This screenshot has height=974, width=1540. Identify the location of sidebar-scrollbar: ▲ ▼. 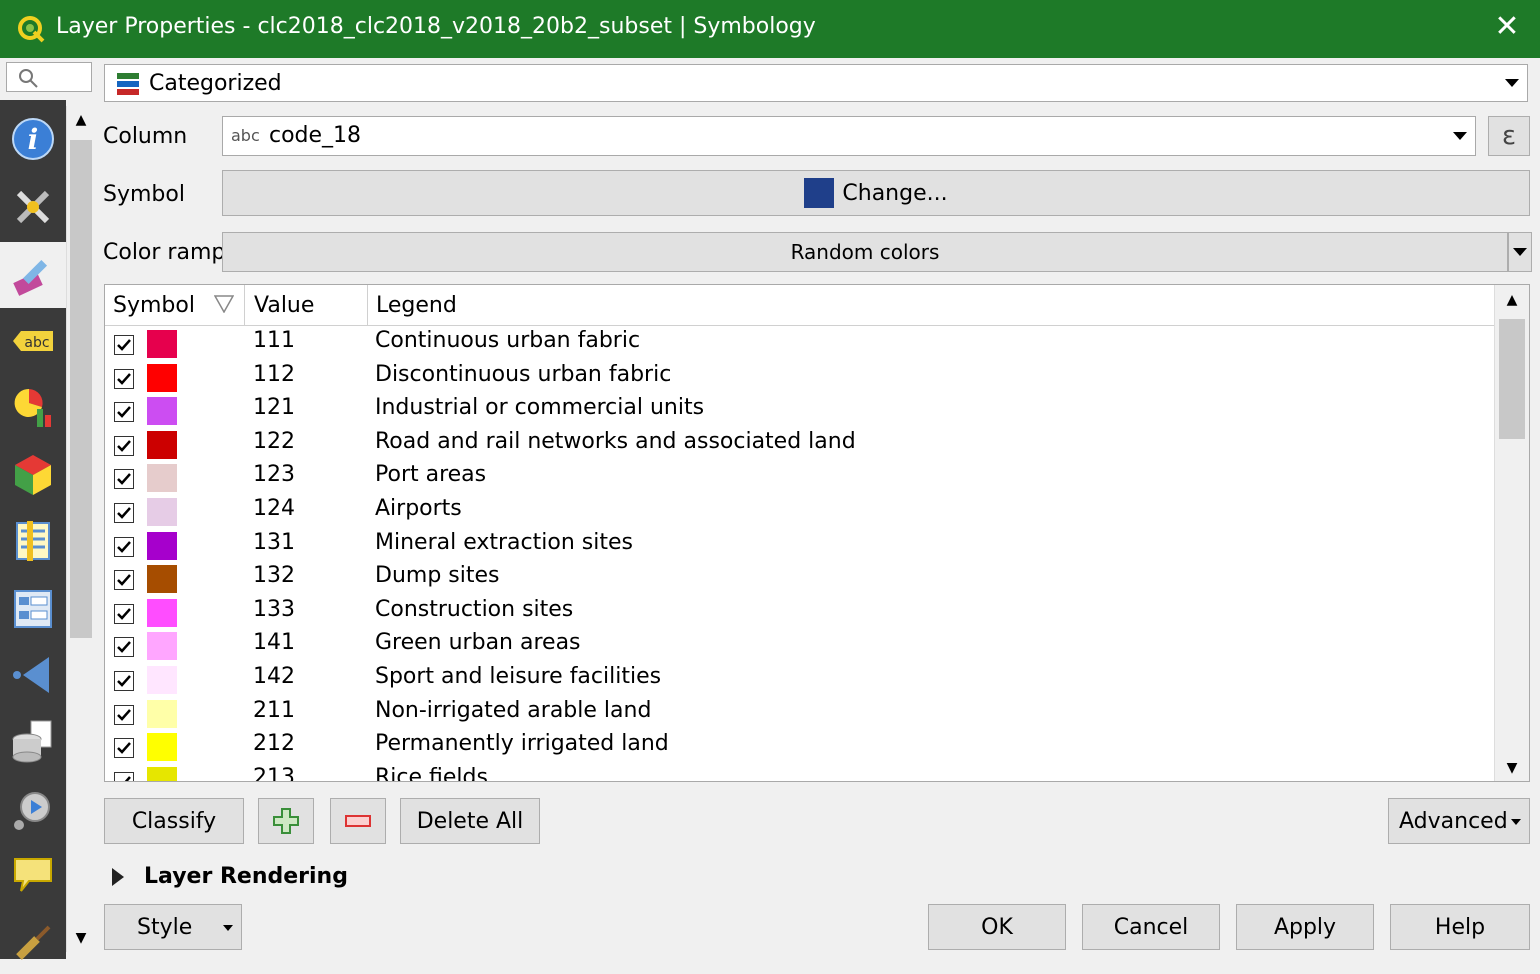
(80, 529).